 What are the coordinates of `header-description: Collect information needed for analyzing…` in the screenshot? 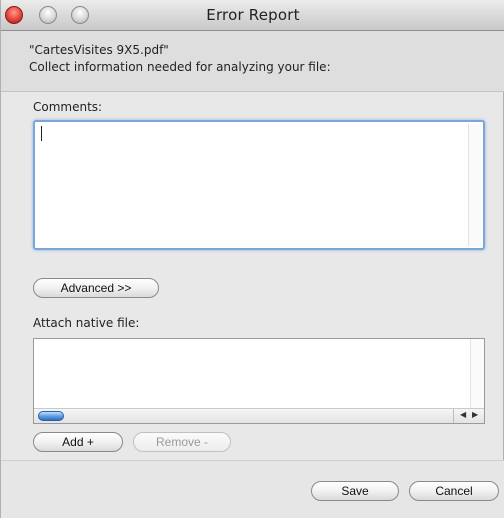 It's located at (180, 67).